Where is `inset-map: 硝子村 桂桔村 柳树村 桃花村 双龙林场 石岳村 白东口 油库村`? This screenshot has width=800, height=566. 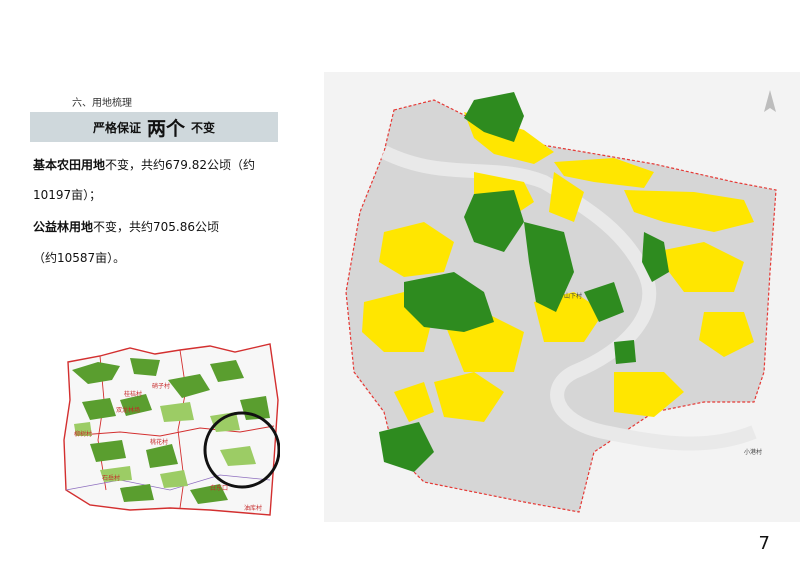
inset-map: 硝子村 桂桔村 柳树村 桃花村 双龙林场 石岳村 白东口 油库村 is located at coordinates (170, 430).